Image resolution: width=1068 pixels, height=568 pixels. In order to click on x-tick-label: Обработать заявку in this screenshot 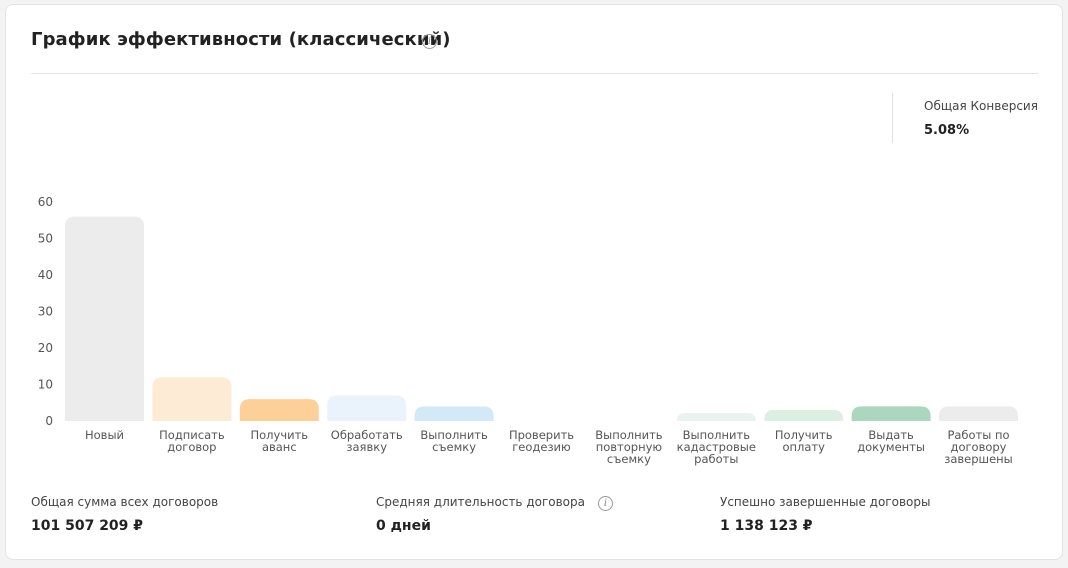, I will do `click(367, 441)`.